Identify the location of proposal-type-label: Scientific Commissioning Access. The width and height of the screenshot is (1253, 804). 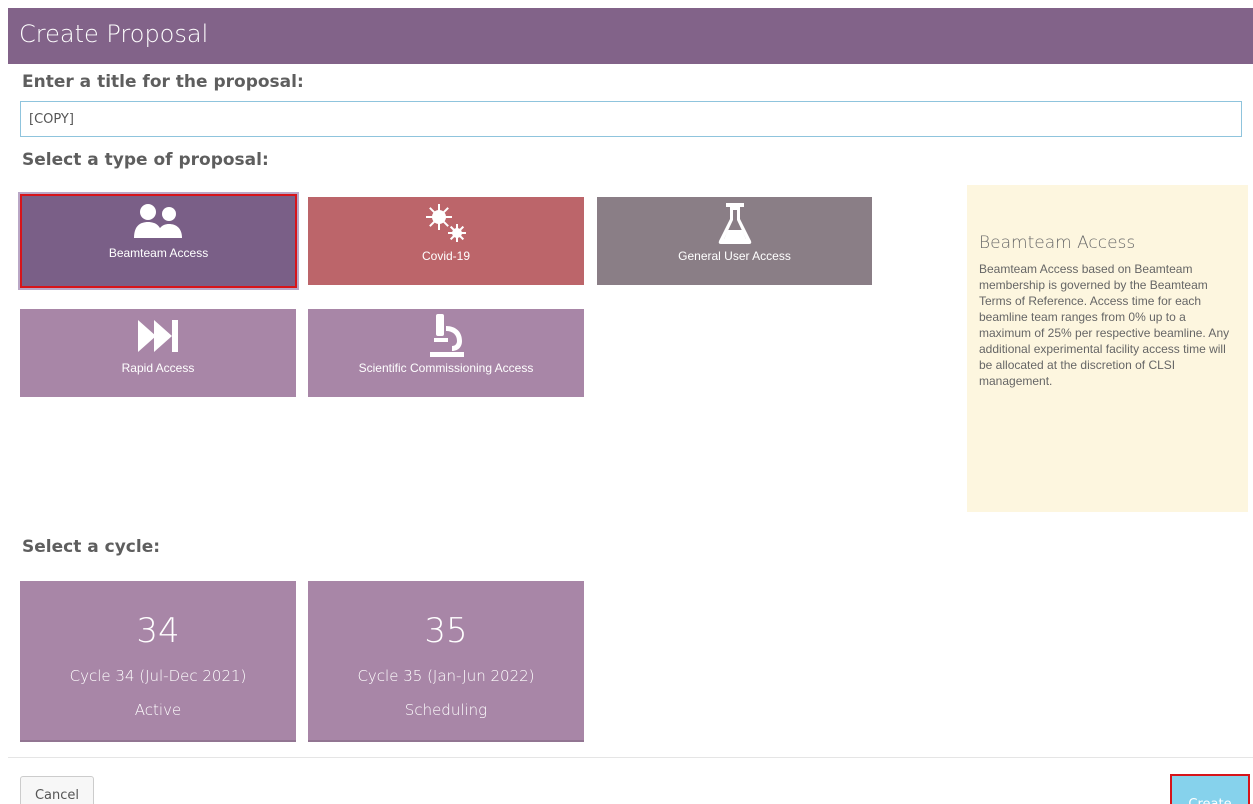
(446, 368).